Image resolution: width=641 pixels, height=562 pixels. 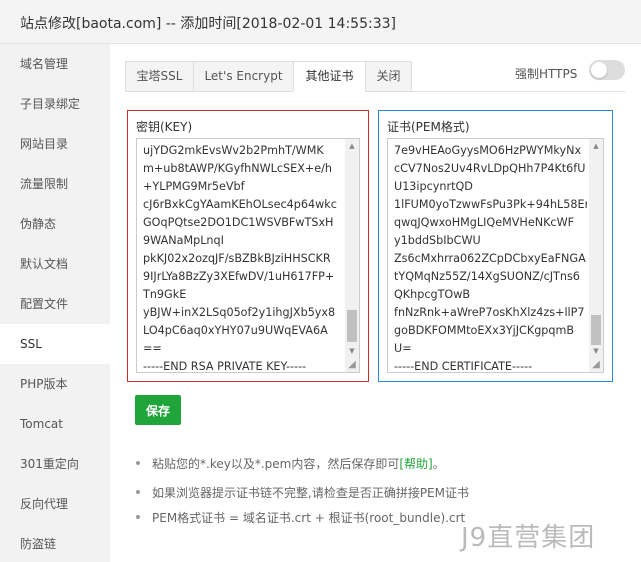 What do you see at coordinates (388, 76) in the screenshot?
I see `tab-close: 关闭` at bounding box center [388, 76].